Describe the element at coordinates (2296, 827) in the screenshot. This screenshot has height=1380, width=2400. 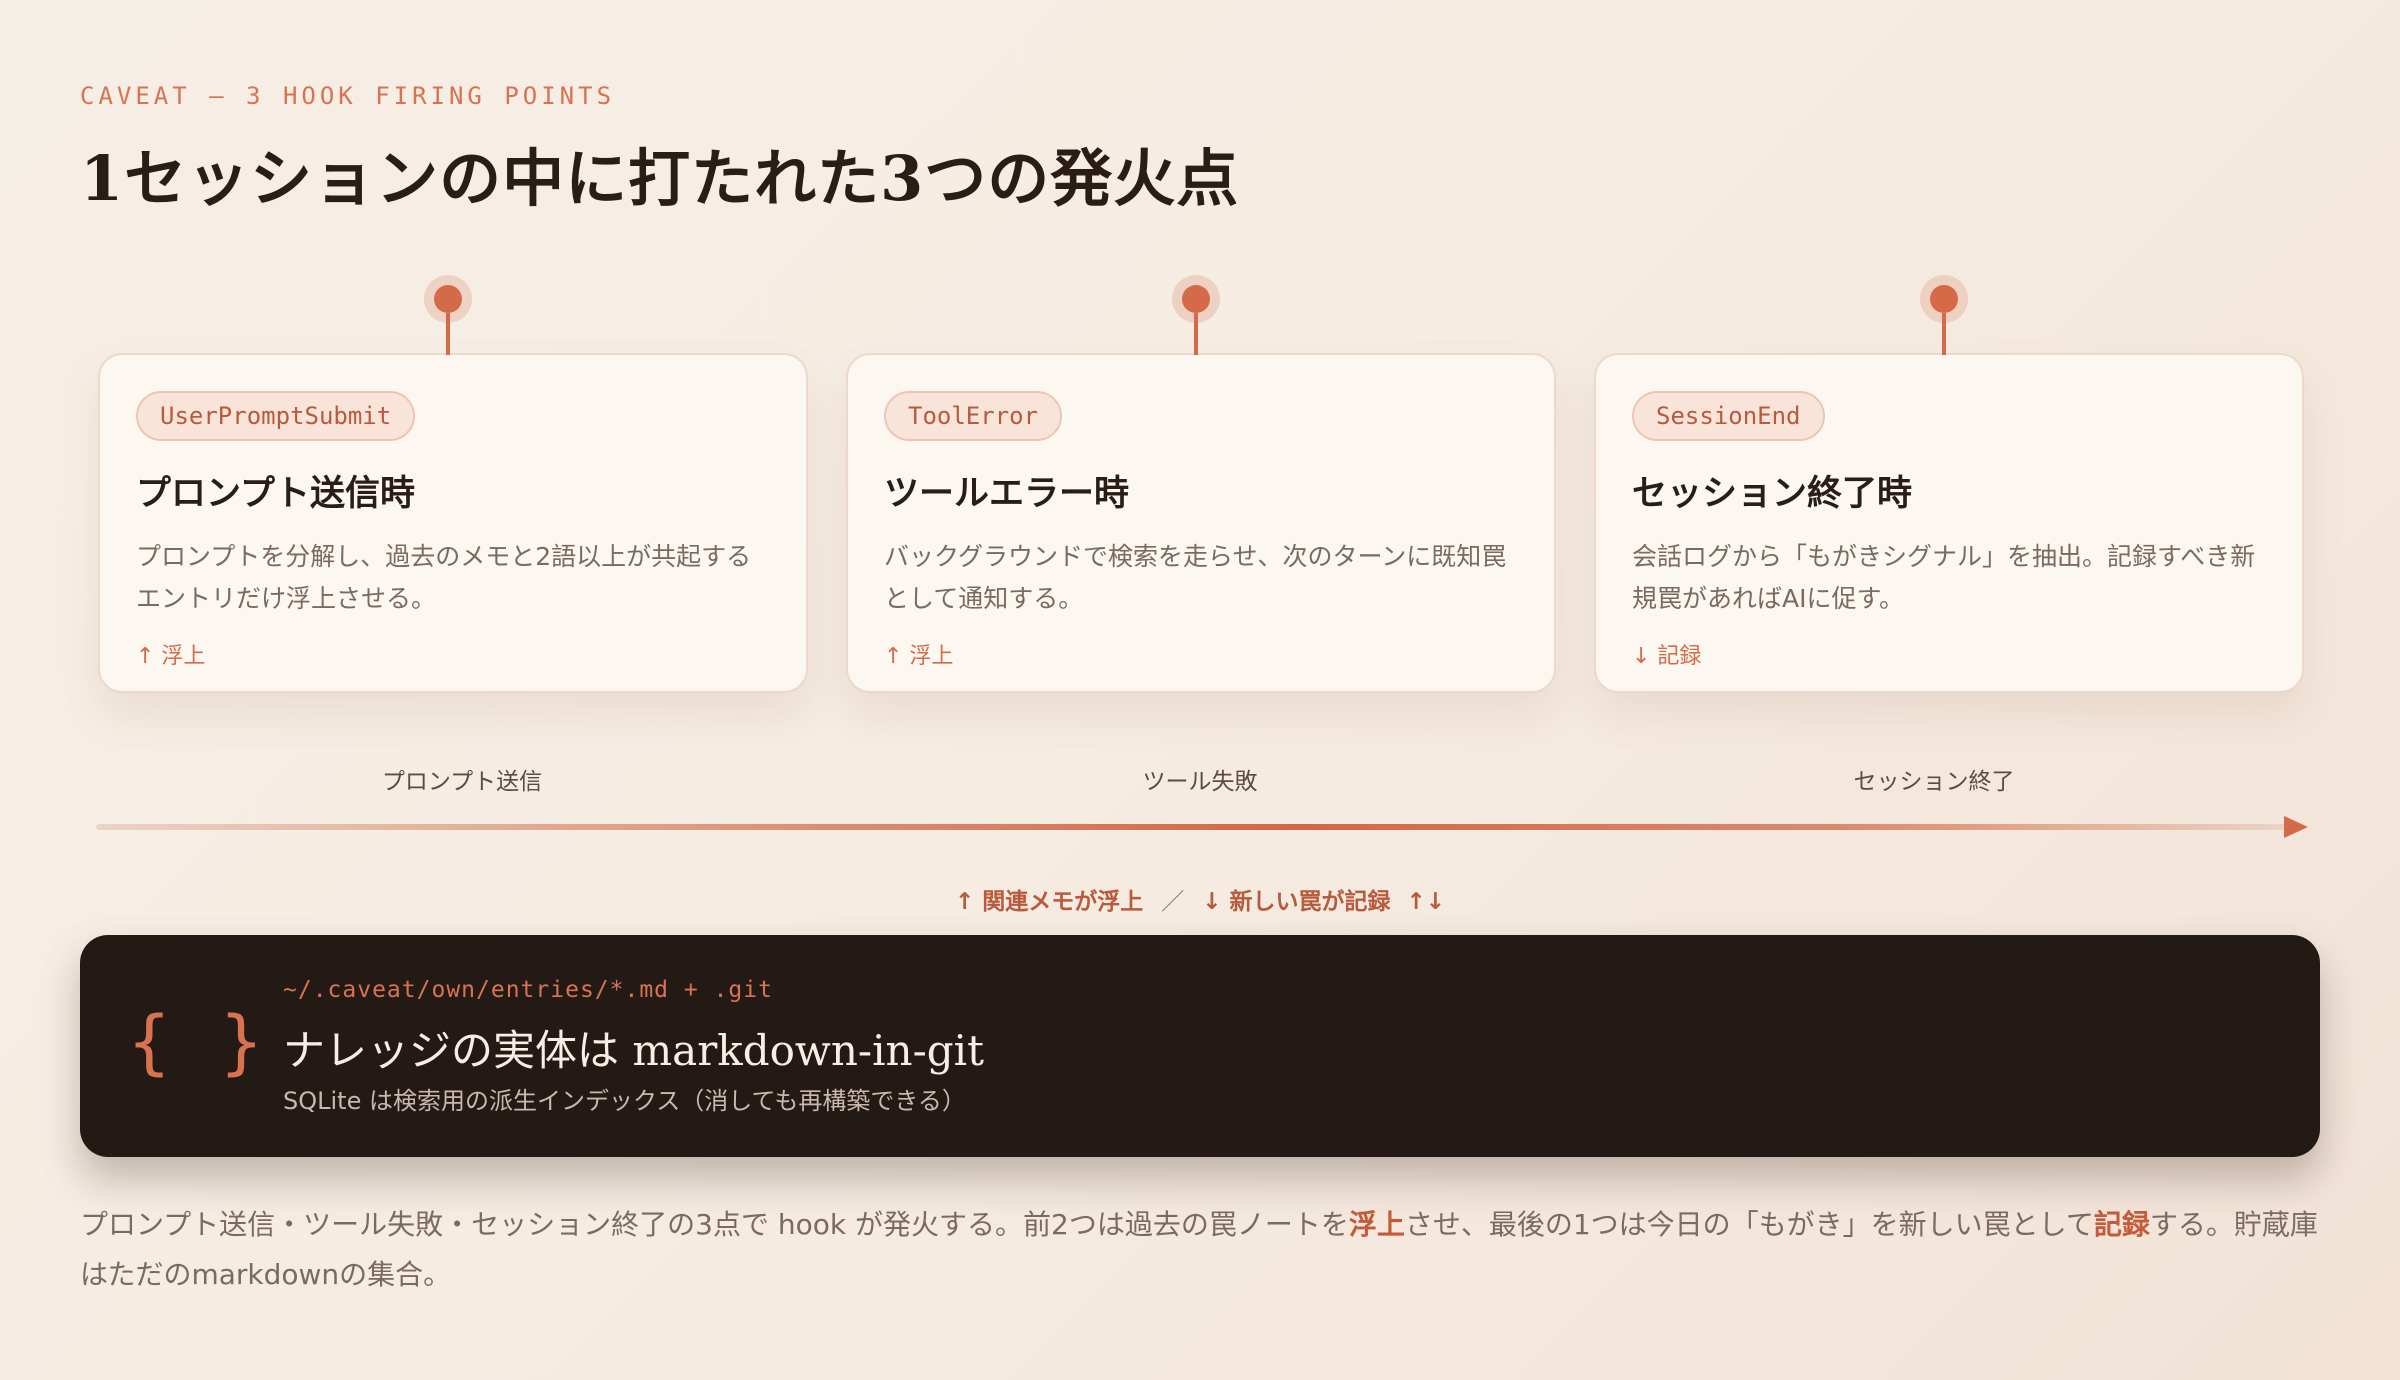
I see `arrow-right-icon` at that location.